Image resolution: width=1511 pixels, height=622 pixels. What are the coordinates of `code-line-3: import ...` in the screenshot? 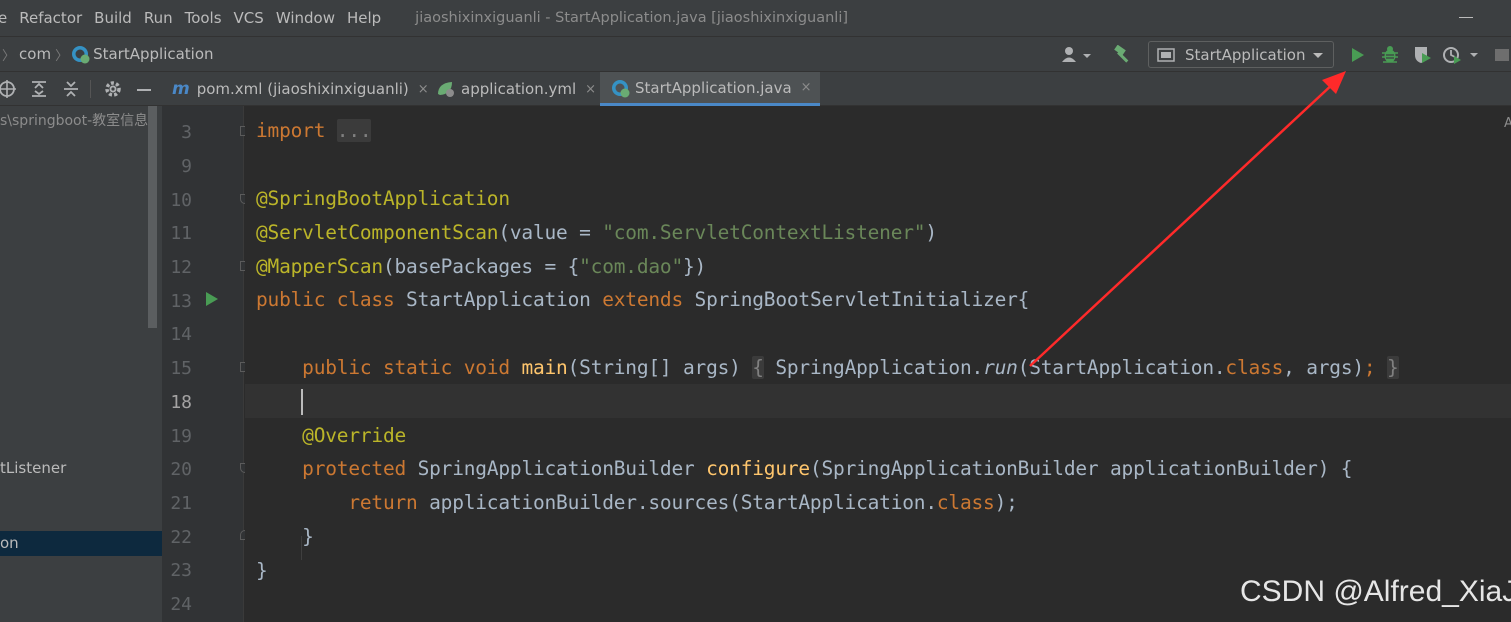 It's located at (314, 130).